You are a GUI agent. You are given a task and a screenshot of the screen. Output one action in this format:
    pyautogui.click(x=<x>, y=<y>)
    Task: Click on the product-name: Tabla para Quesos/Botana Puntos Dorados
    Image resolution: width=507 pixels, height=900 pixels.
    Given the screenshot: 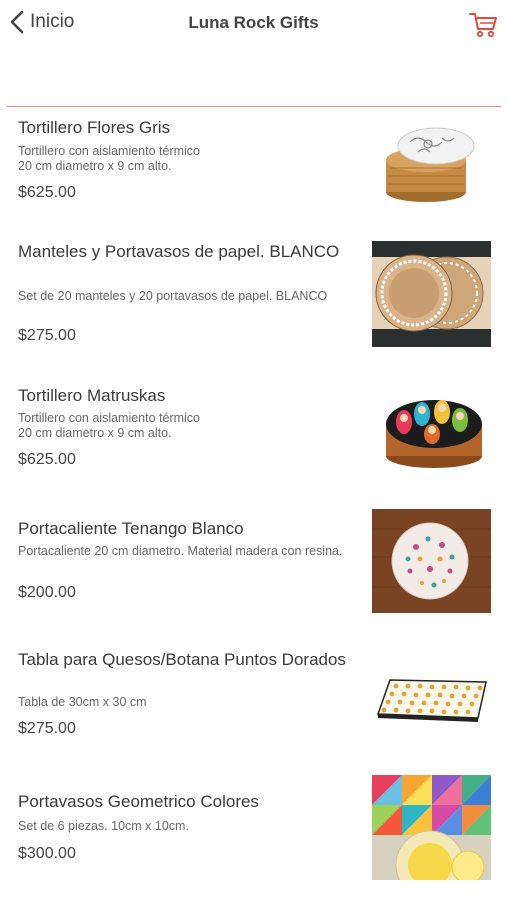 What is the action you would take?
    pyautogui.click(x=182, y=659)
    